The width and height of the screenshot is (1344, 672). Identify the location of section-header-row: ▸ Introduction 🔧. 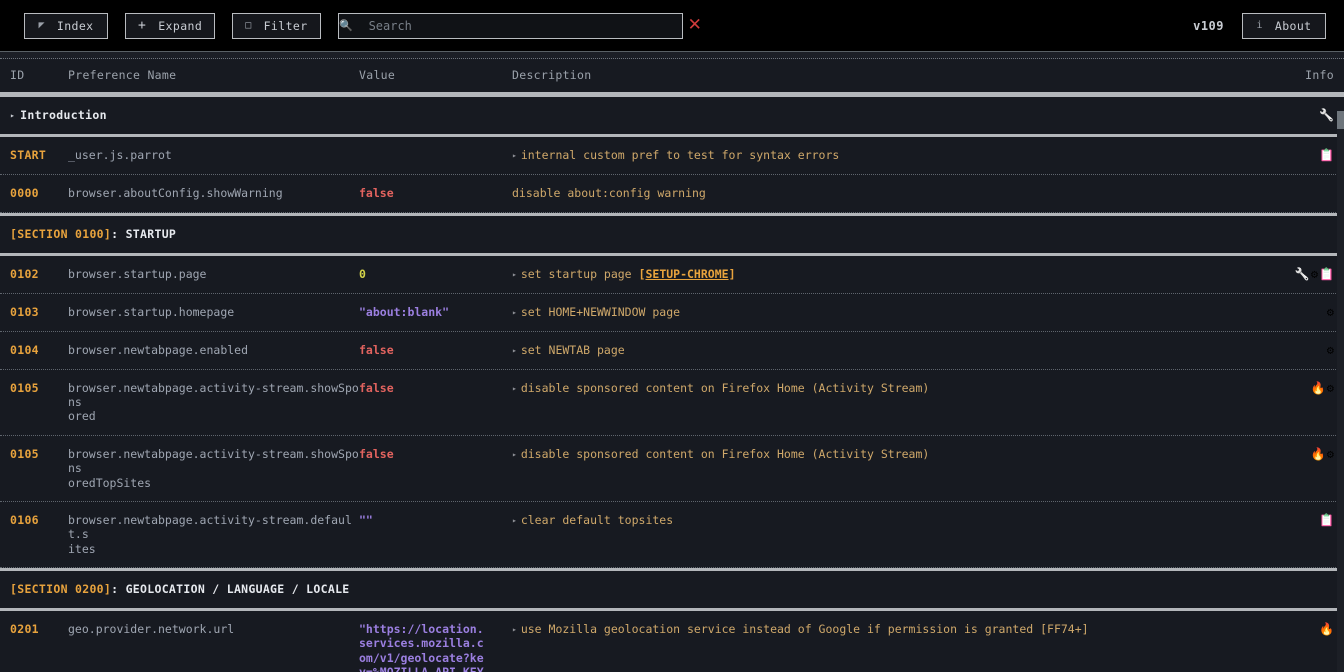
(672, 115).